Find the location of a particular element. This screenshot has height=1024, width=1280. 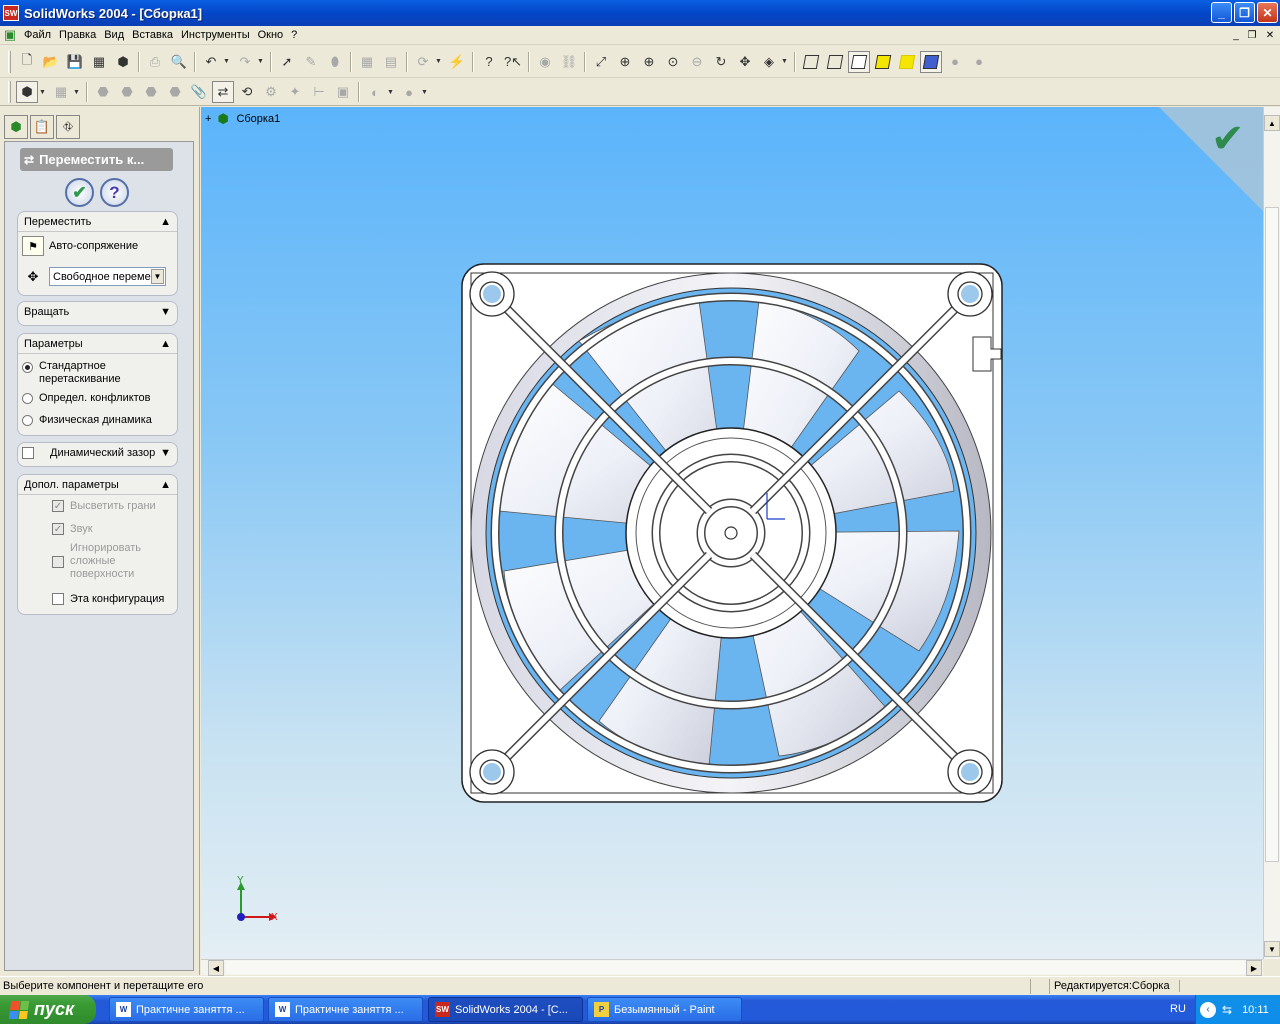

collision-detection-radio is located at coordinates (27, 398).